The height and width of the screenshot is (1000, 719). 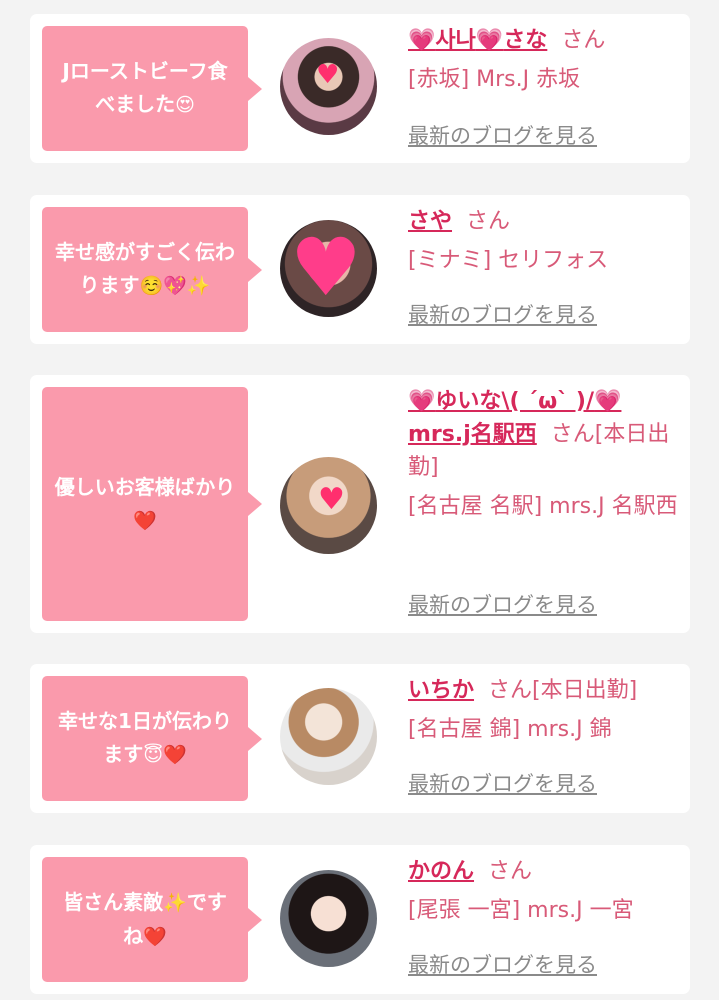 What do you see at coordinates (152, 919) in the screenshot?
I see `comment-bubble: 皆さん素敵✨ですね❤️` at bounding box center [152, 919].